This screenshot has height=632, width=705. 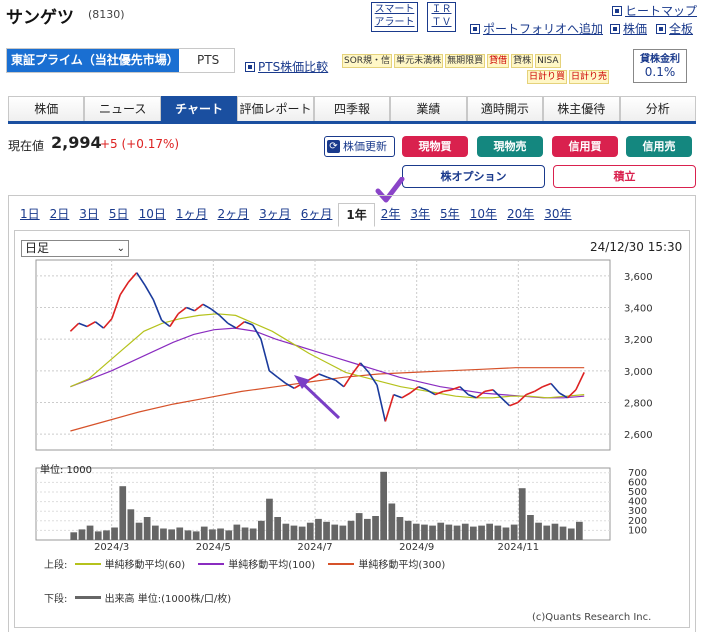 What do you see at coordinates (60, 215) in the screenshot?
I see `period-2d: 2日` at bounding box center [60, 215].